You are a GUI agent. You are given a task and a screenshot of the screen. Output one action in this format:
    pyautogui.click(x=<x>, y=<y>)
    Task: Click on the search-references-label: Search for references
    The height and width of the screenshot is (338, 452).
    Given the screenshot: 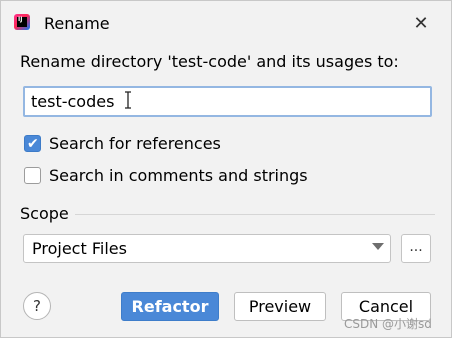 What is the action you would take?
    pyautogui.click(x=135, y=144)
    